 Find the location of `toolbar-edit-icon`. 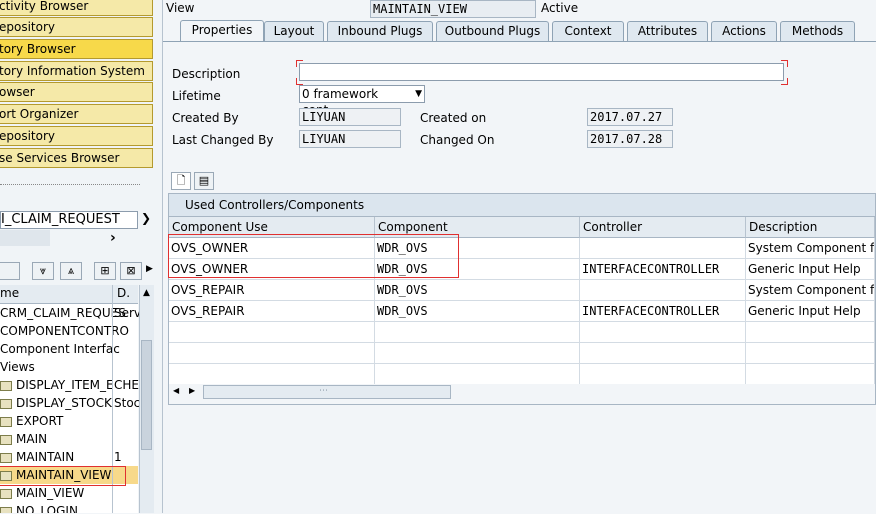

toolbar-edit-icon is located at coordinates (10, 271).